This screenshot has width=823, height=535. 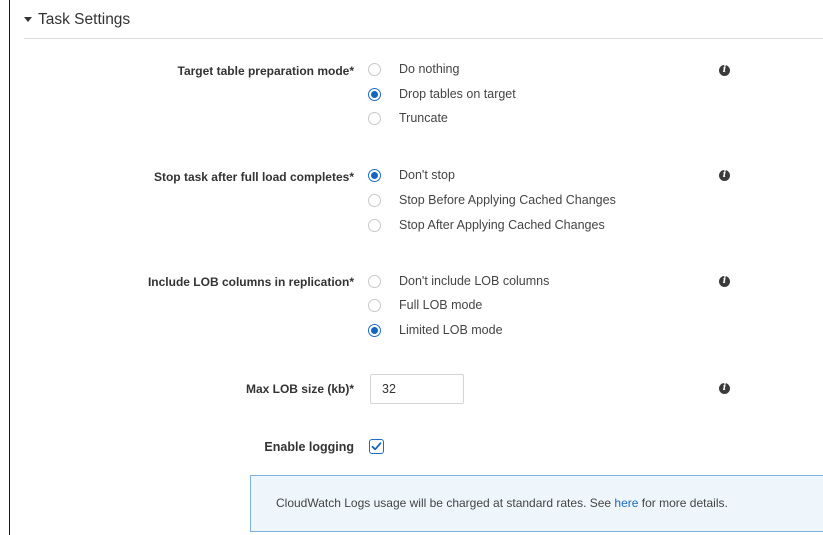 I want to click on divider, so click(x=423, y=38).